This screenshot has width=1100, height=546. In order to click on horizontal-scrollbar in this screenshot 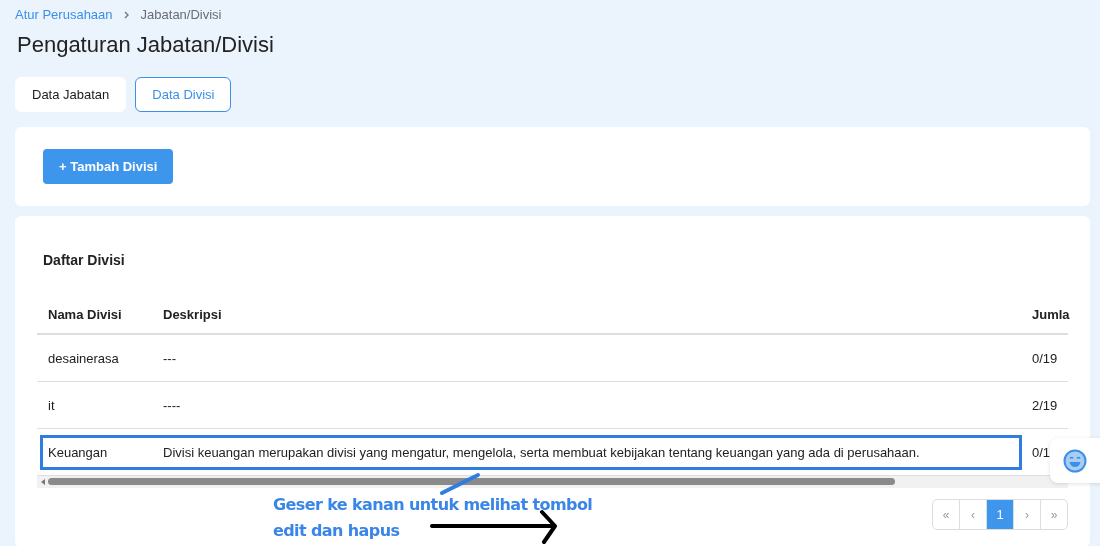, I will do `click(552, 482)`.